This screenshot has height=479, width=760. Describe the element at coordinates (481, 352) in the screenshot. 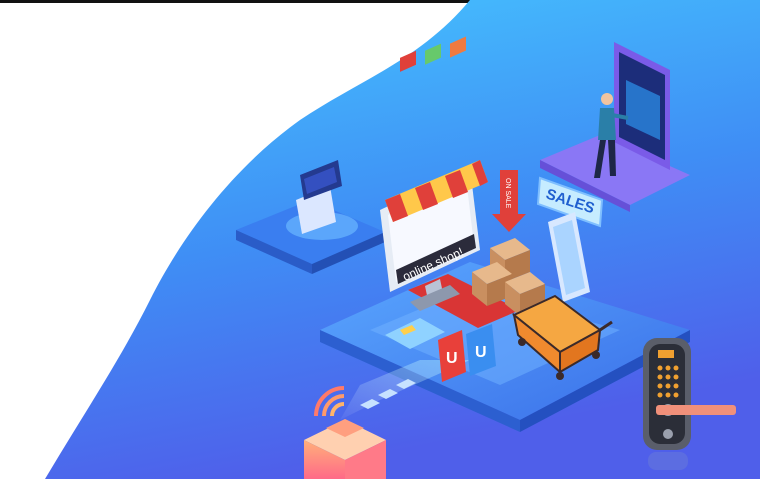

I see `bag-letter-blue: U` at that location.